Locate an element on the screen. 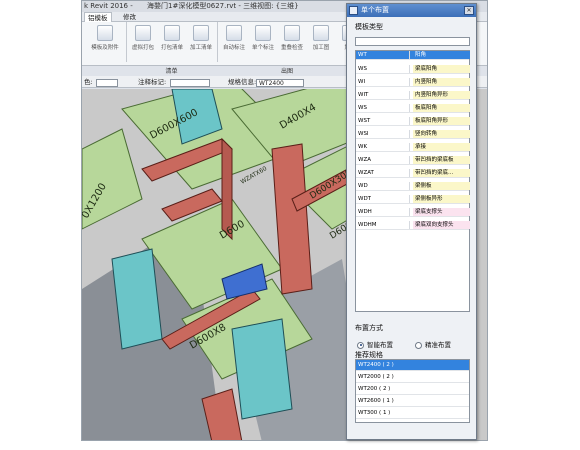 This screenshot has height=450, width=580. list-item: WS 梁底阳角 is located at coordinates (413, 69).